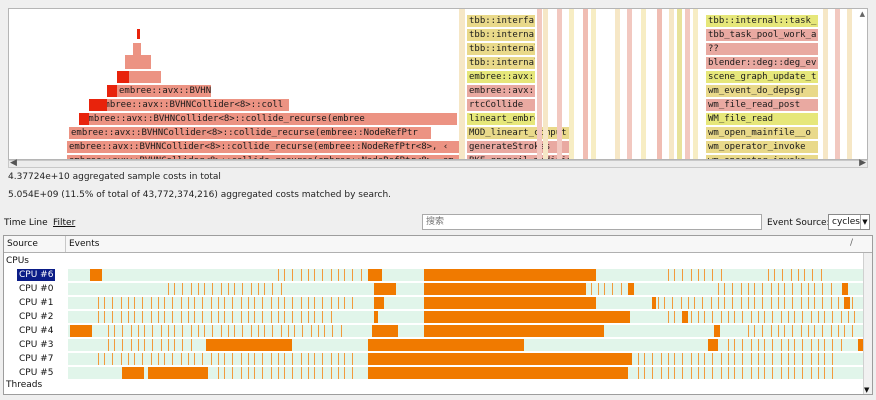 The width and height of the screenshot is (876, 400). Describe the element at coordinates (36, 275) in the screenshot. I see `cpu-label: CPU #6` at that location.